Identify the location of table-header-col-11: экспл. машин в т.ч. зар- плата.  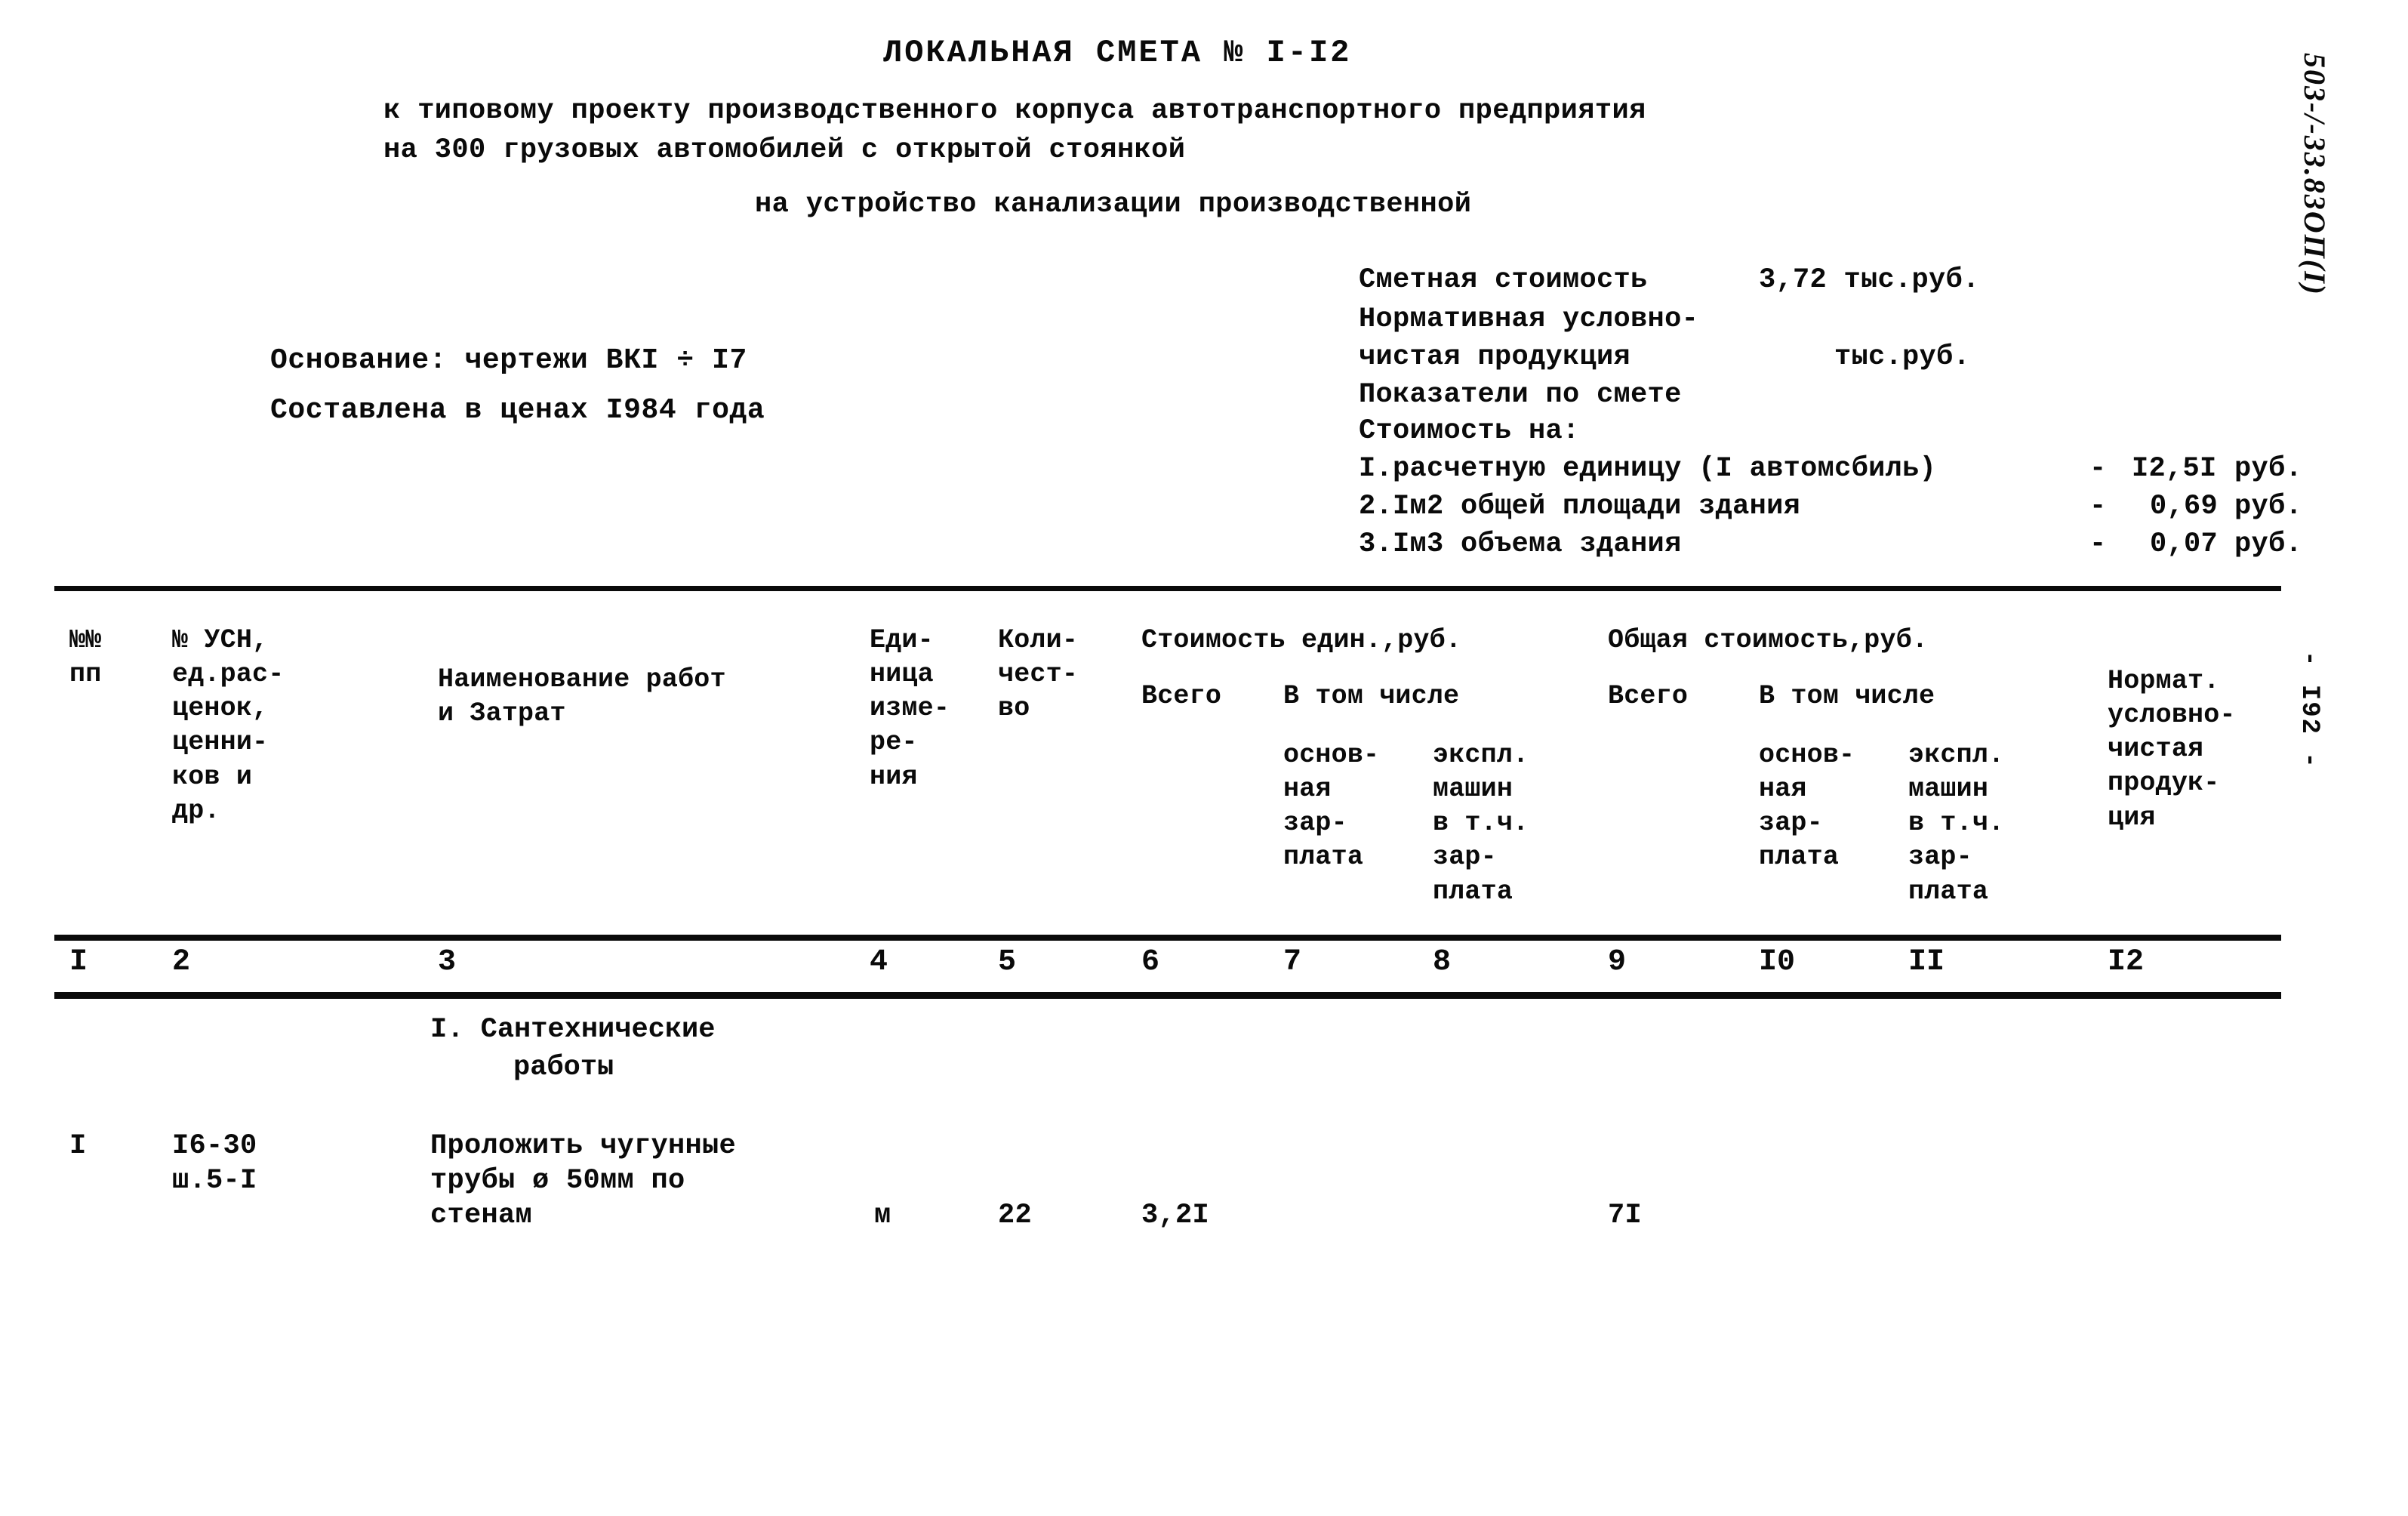
(1956, 823).